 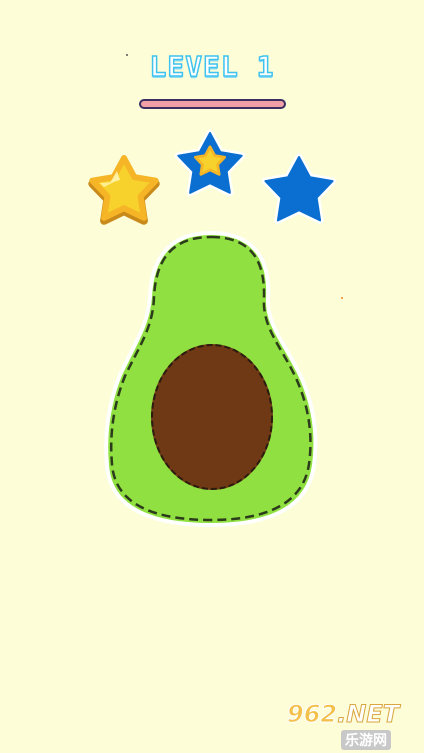 What do you see at coordinates (366, 740) in the screenshot?
I see `watermark-sub: 乐游网` at bounding box center [366, 740].